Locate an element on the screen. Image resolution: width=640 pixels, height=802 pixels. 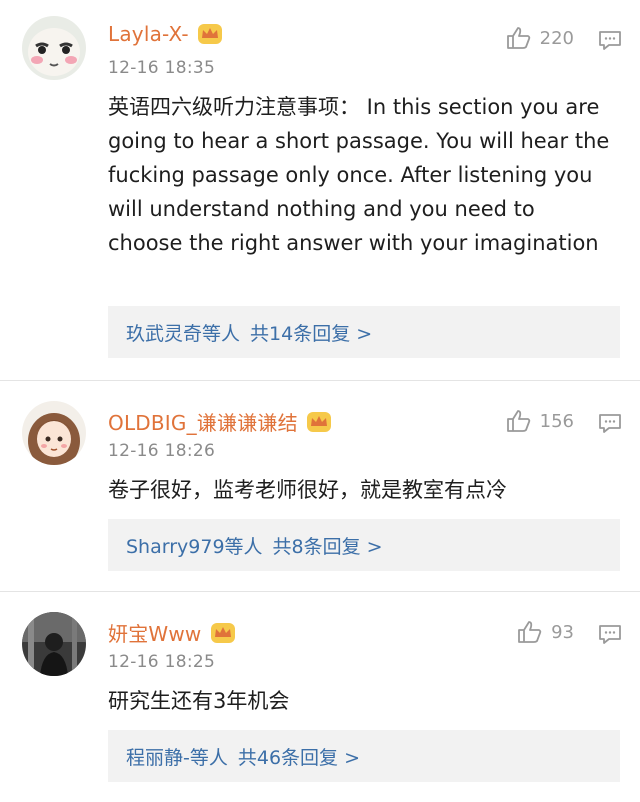
avatar-cartoon-girl-image is located at coordinates (54, 433).